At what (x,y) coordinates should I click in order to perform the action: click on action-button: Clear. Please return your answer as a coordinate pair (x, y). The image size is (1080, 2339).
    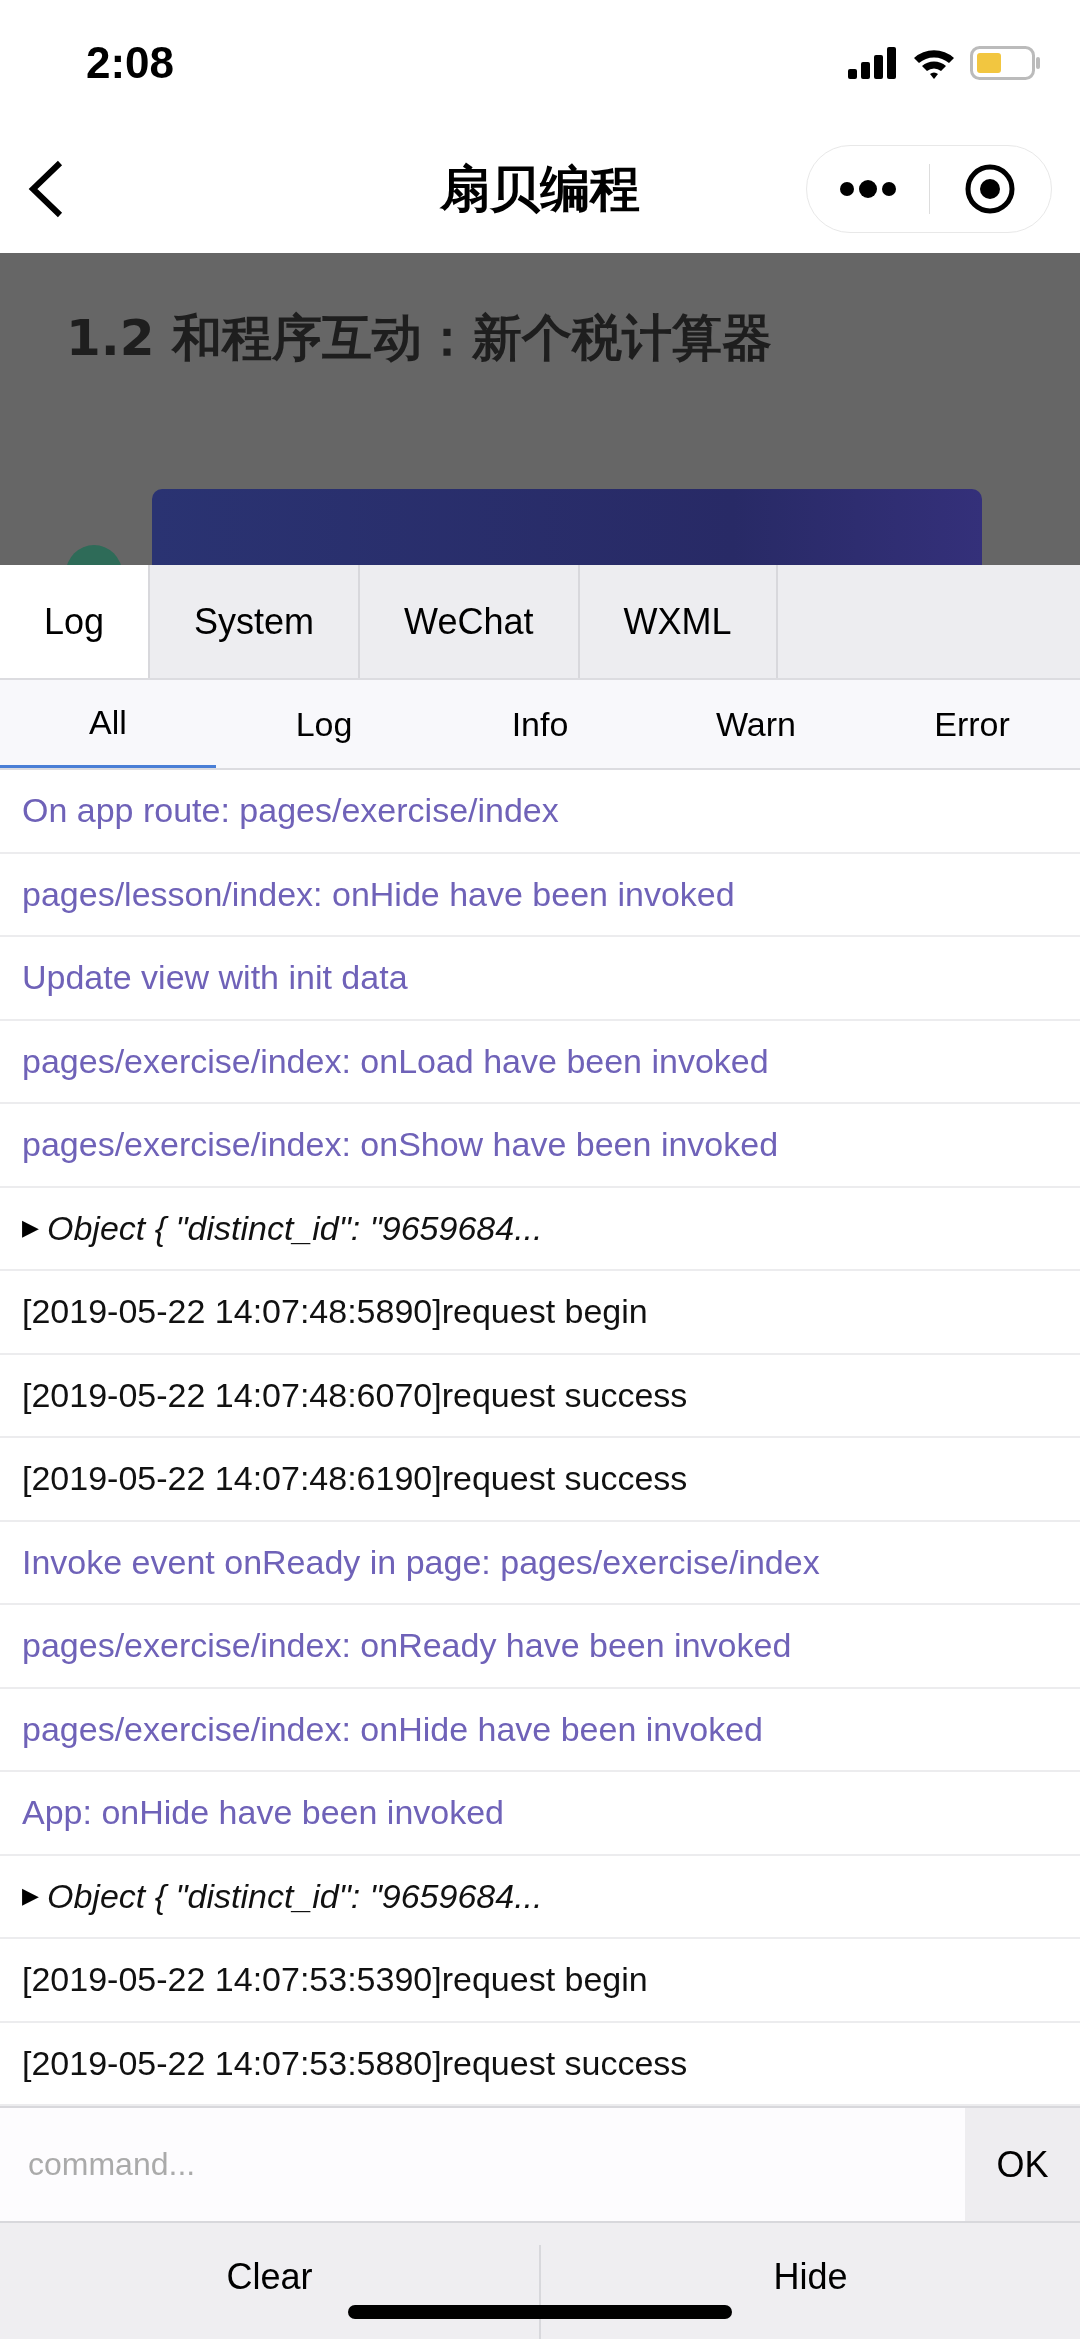
    Looking at the image, I should click on (269, 2281).